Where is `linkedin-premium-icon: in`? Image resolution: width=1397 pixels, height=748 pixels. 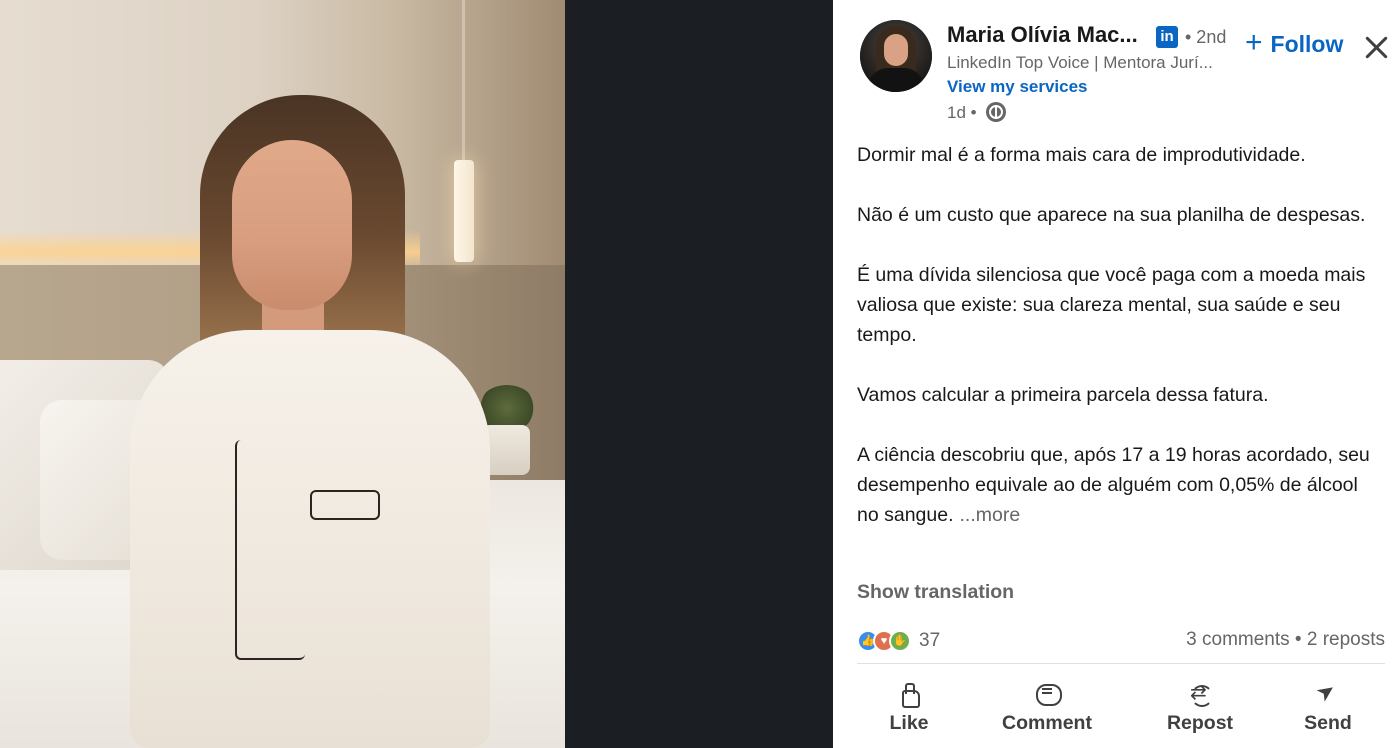
linkedin-premium-icon: in is located at coordinates (1167, 37).